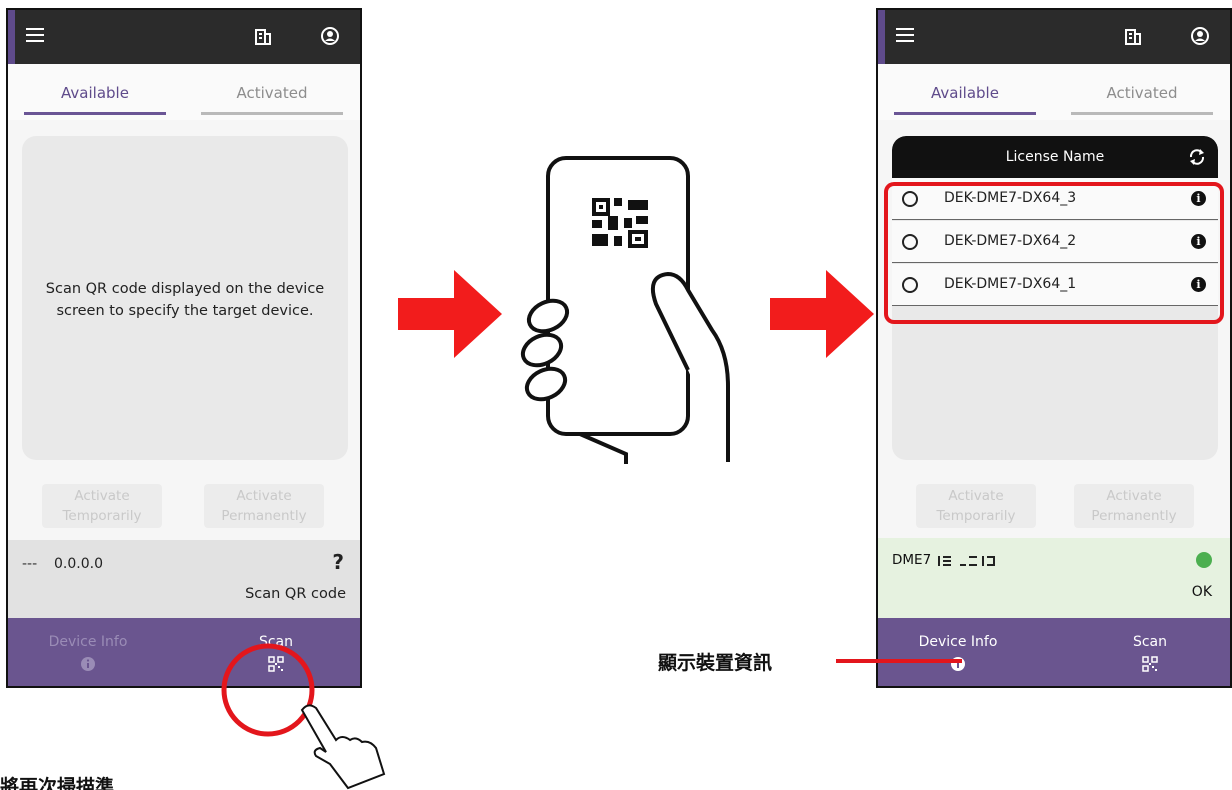 This screenshot has width=1232, height=790. What do you see at coordinates (899, 661) in the screenshot?
I see `annotation-pointer-line` at bounding box center [899, 661].